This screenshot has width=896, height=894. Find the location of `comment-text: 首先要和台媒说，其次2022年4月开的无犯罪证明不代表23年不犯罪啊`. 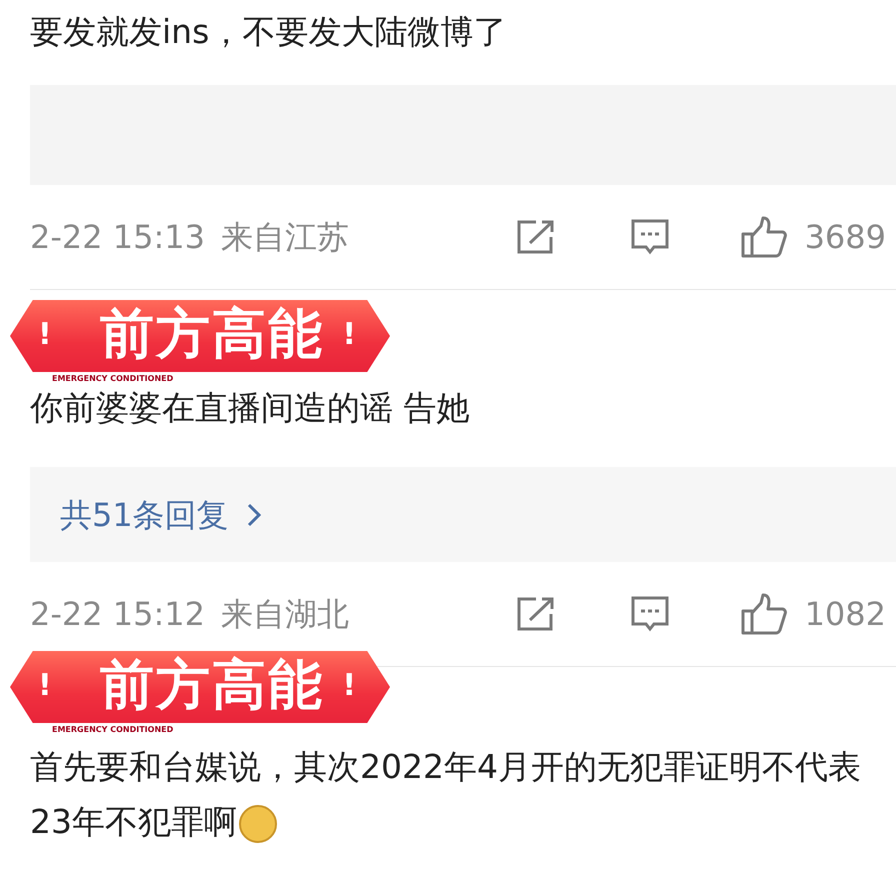

comment-text: 首先要和台媒说，其次2022年4月开的无犯罪证明不代表23年不犯罪啊 is located at coordinates (446, 795).